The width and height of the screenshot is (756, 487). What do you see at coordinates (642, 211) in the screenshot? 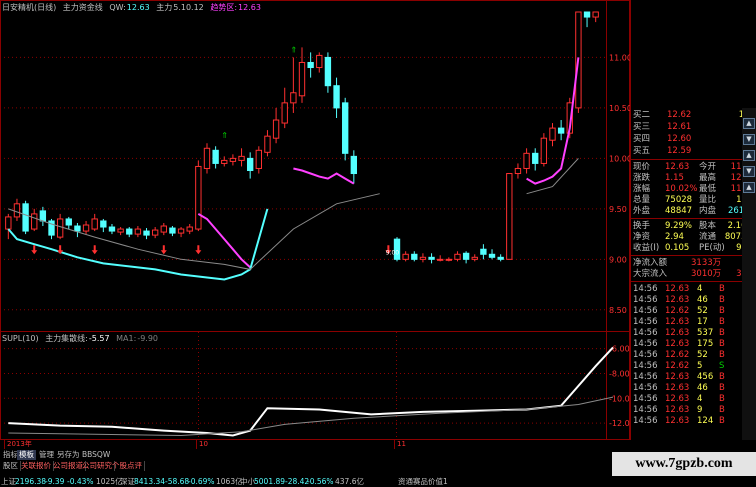
I see `stat-label: 外盘` at bounding box center [642, 211].